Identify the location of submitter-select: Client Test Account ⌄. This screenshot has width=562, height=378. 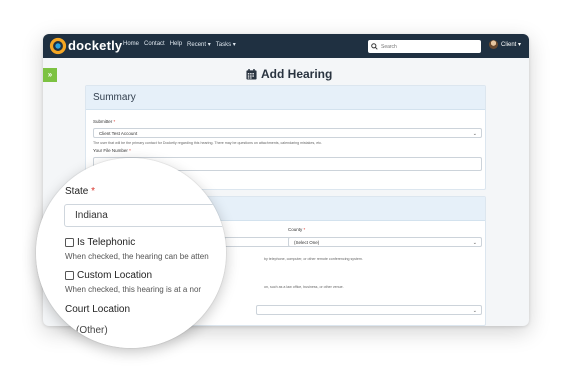
(287, 133).